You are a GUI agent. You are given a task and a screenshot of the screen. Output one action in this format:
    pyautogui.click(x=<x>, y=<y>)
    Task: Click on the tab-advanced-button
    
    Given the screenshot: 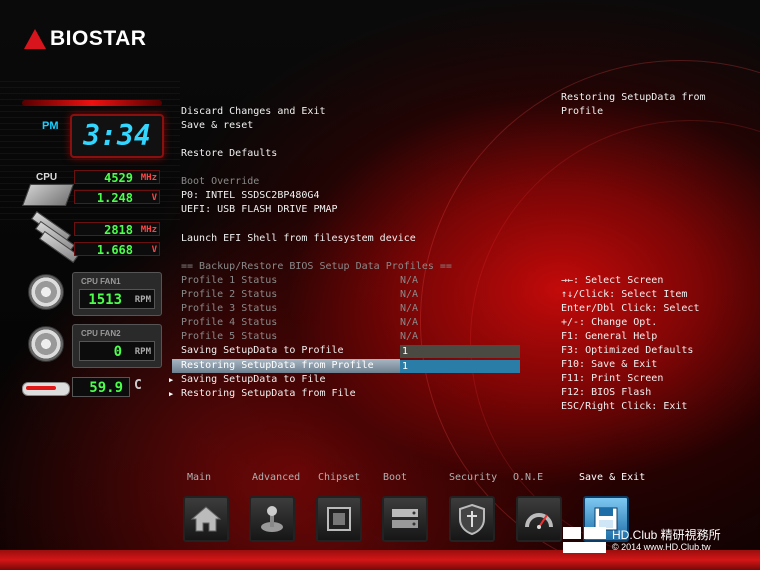 What is the action you would take?
    pyautogui.click(x=272, y=519)
    